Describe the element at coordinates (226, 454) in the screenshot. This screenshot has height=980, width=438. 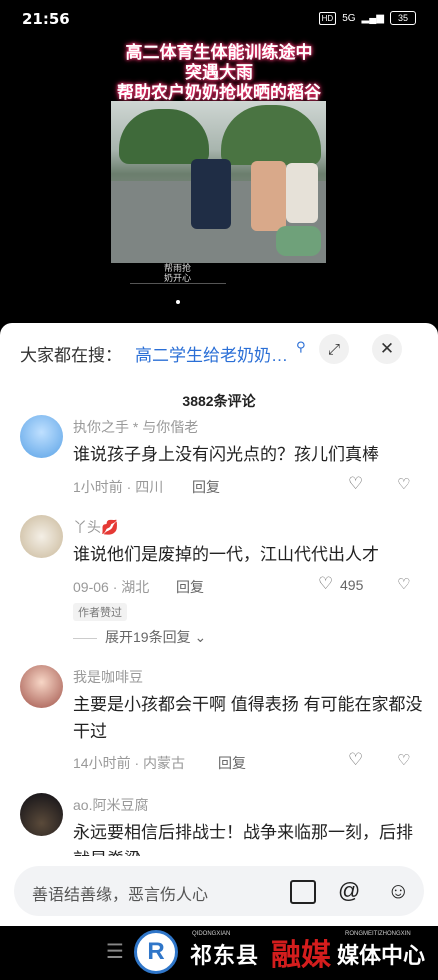
I see `comment-text: 谁说孩子身上没有闪光点的？孩儿们真棒` at that location.